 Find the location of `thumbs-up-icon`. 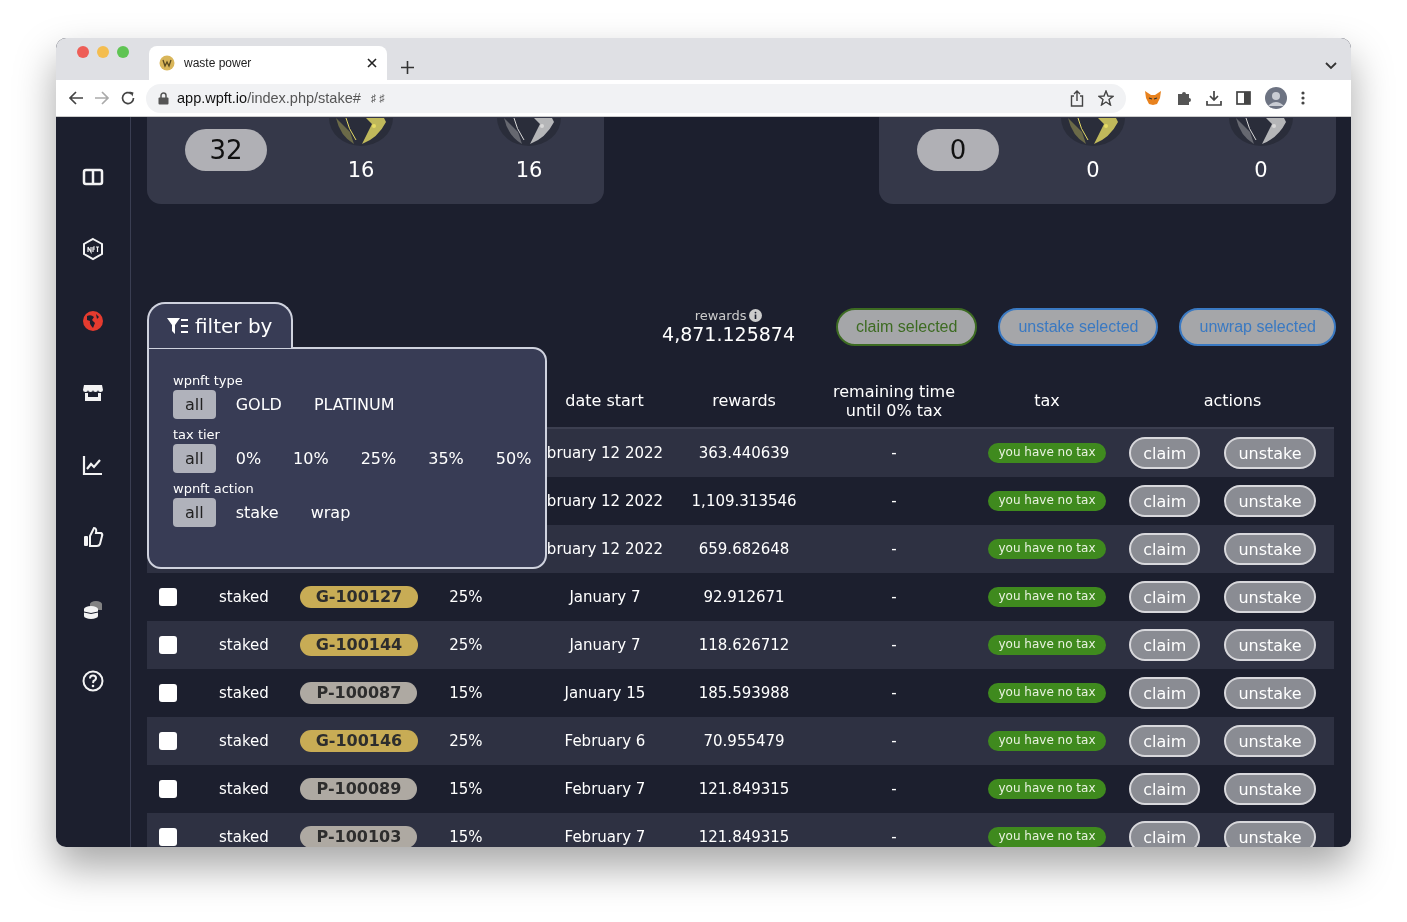

thumbs-up-icon is located at coordinates (93, 537).